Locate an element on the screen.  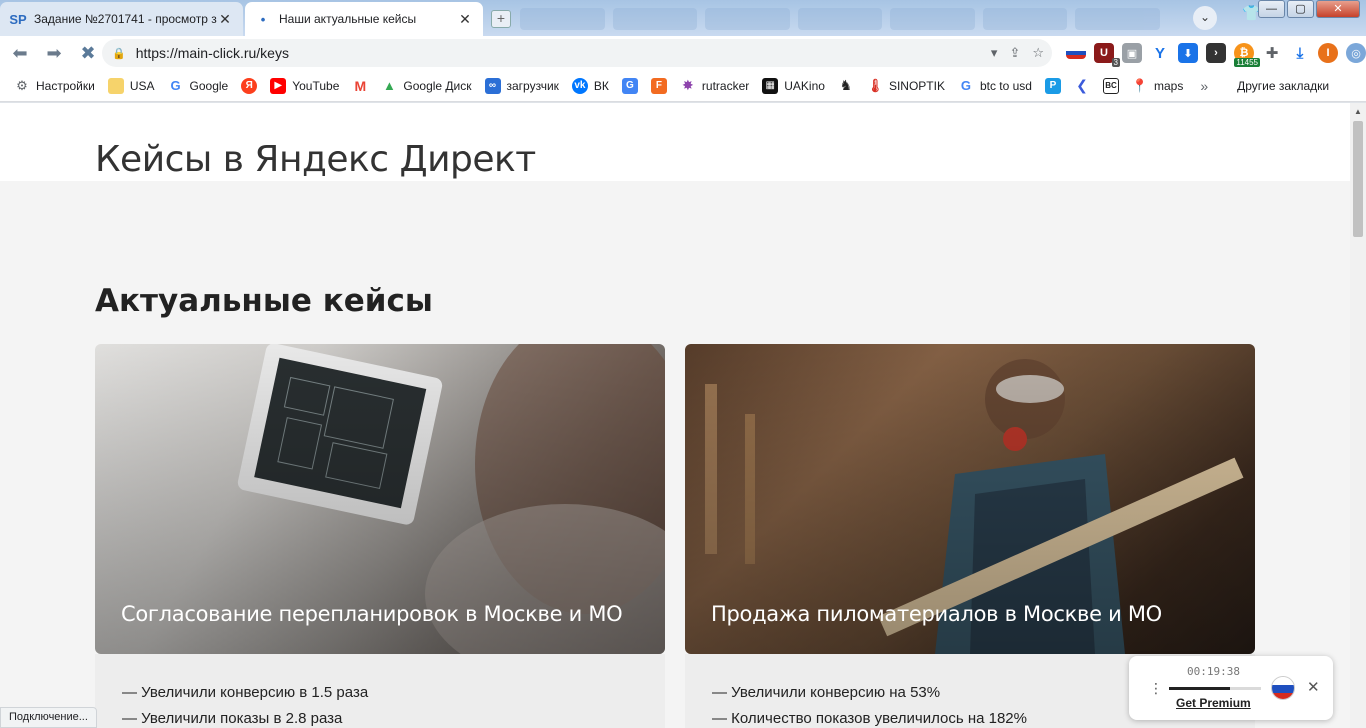
scroll-up-icon: ▲ is located at coordinates (1358, 111).